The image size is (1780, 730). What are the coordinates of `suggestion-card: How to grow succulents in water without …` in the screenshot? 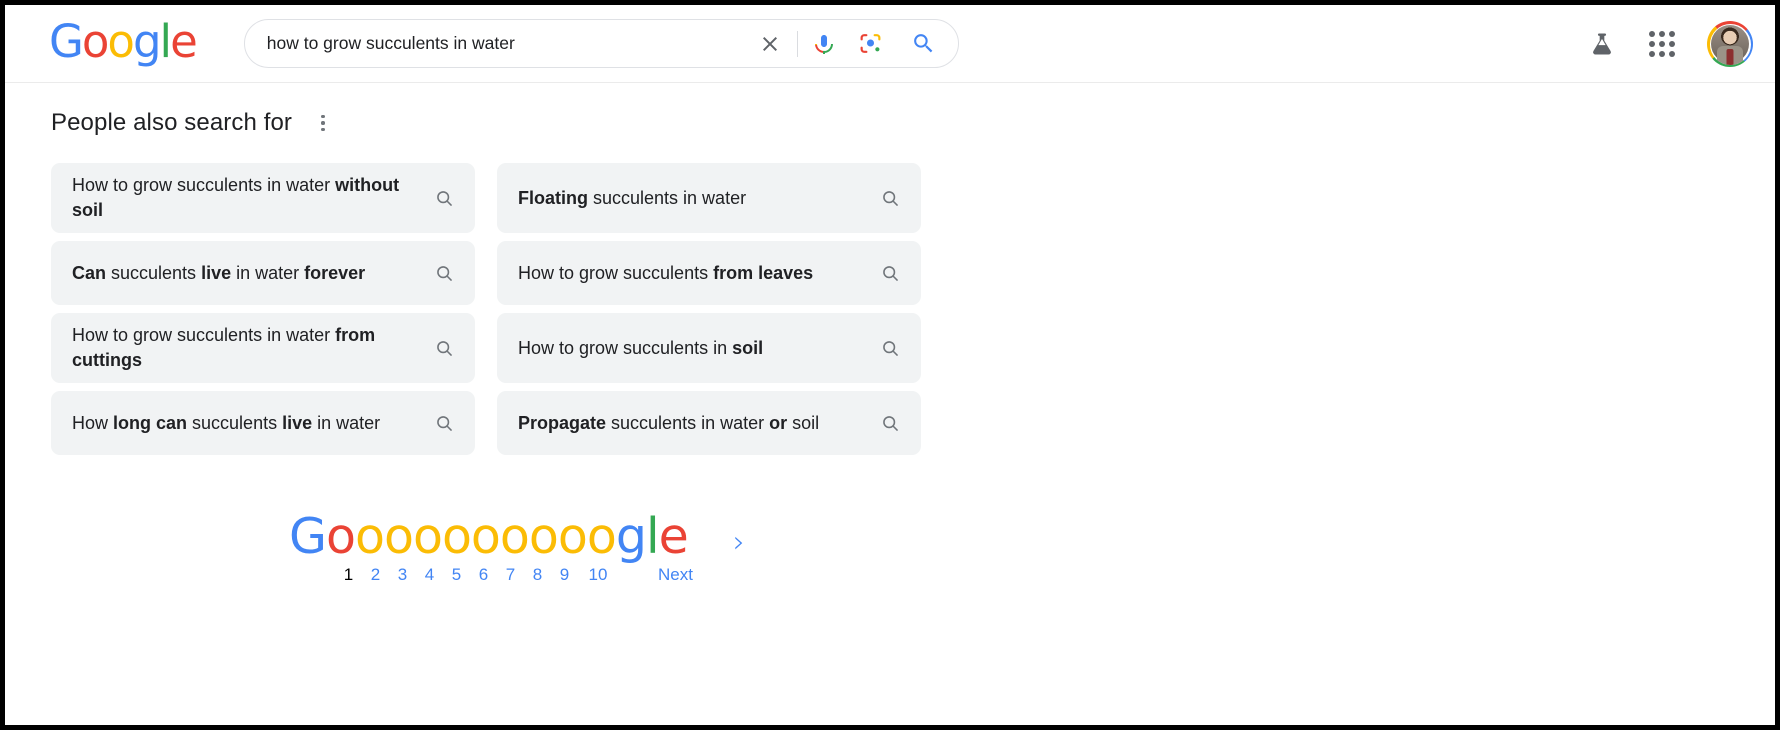 It's located at (263, 198).